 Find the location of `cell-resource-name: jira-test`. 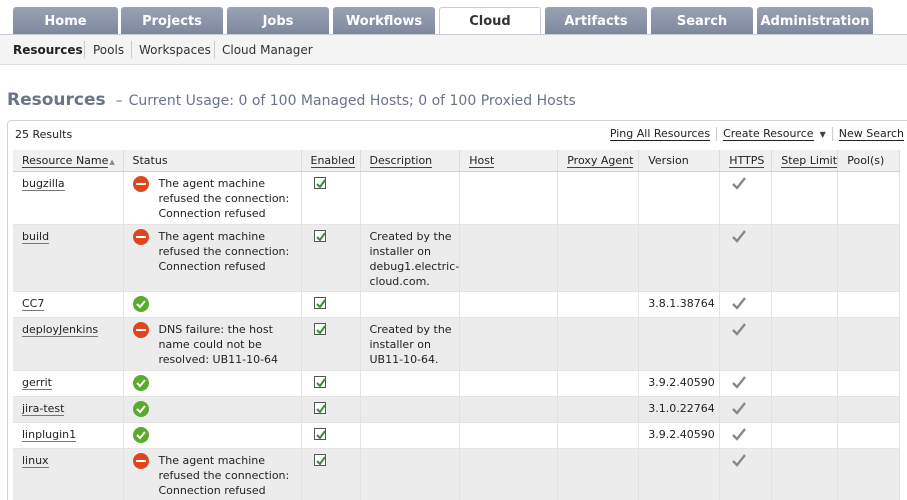

cell-resource-name: jira-test is located at coordinates (68, 409).